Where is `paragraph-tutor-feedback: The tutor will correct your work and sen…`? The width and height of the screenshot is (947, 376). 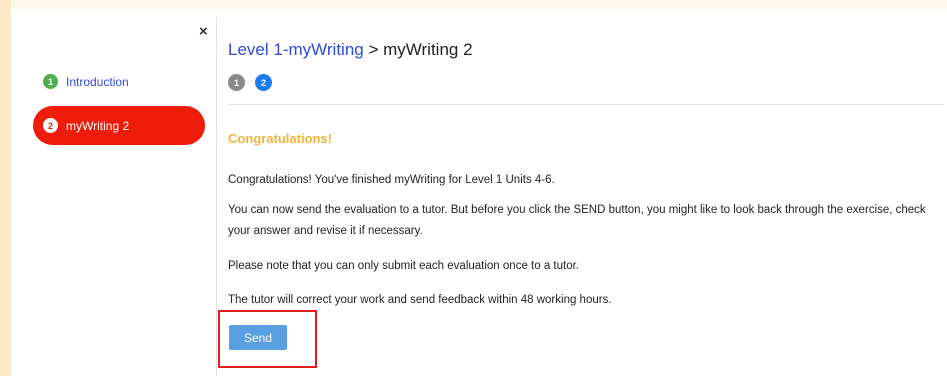
paragraph-tutor-feedback: The tutor will correct your work and sen… is located at coordinates (420, 300).